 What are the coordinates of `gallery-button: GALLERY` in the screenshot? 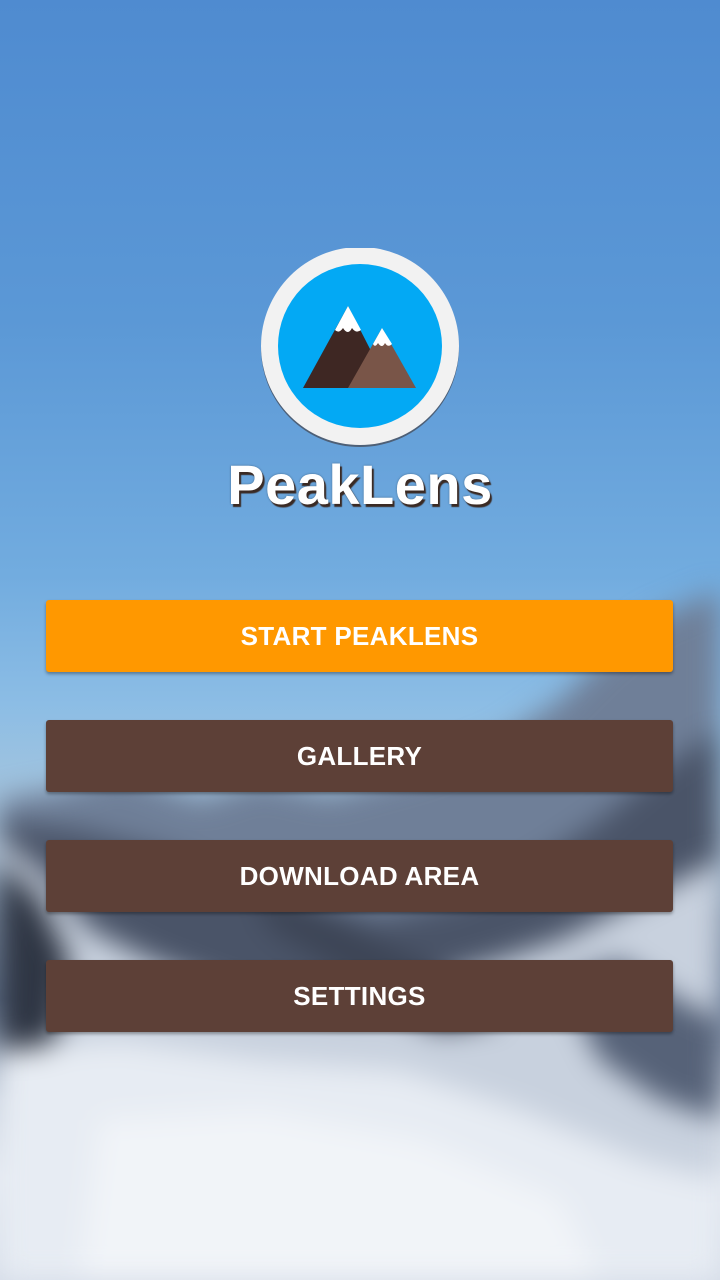 It's located at (359, 756).